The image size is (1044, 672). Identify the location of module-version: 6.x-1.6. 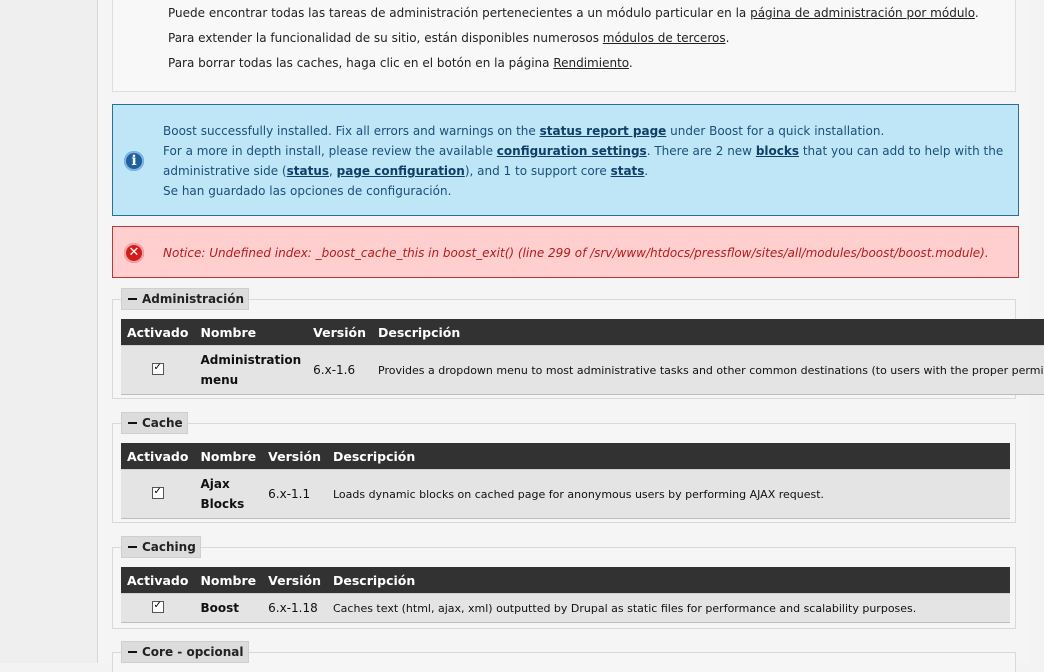
(340, 370).